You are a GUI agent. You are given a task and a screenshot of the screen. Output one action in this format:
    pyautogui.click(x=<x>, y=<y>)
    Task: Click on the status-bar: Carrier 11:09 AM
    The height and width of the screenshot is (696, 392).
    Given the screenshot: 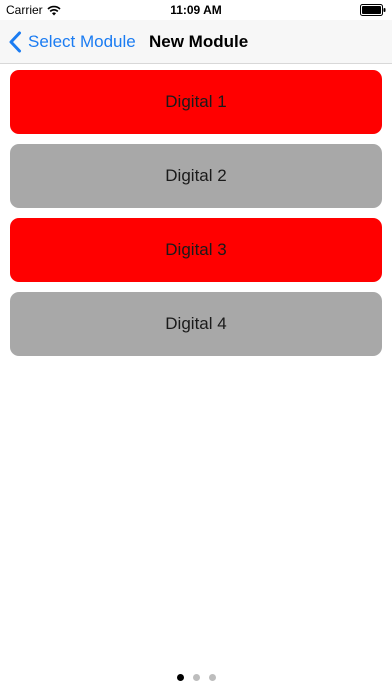 What is the action you would take?
    pyautogui.click(x=196, y=10)
    